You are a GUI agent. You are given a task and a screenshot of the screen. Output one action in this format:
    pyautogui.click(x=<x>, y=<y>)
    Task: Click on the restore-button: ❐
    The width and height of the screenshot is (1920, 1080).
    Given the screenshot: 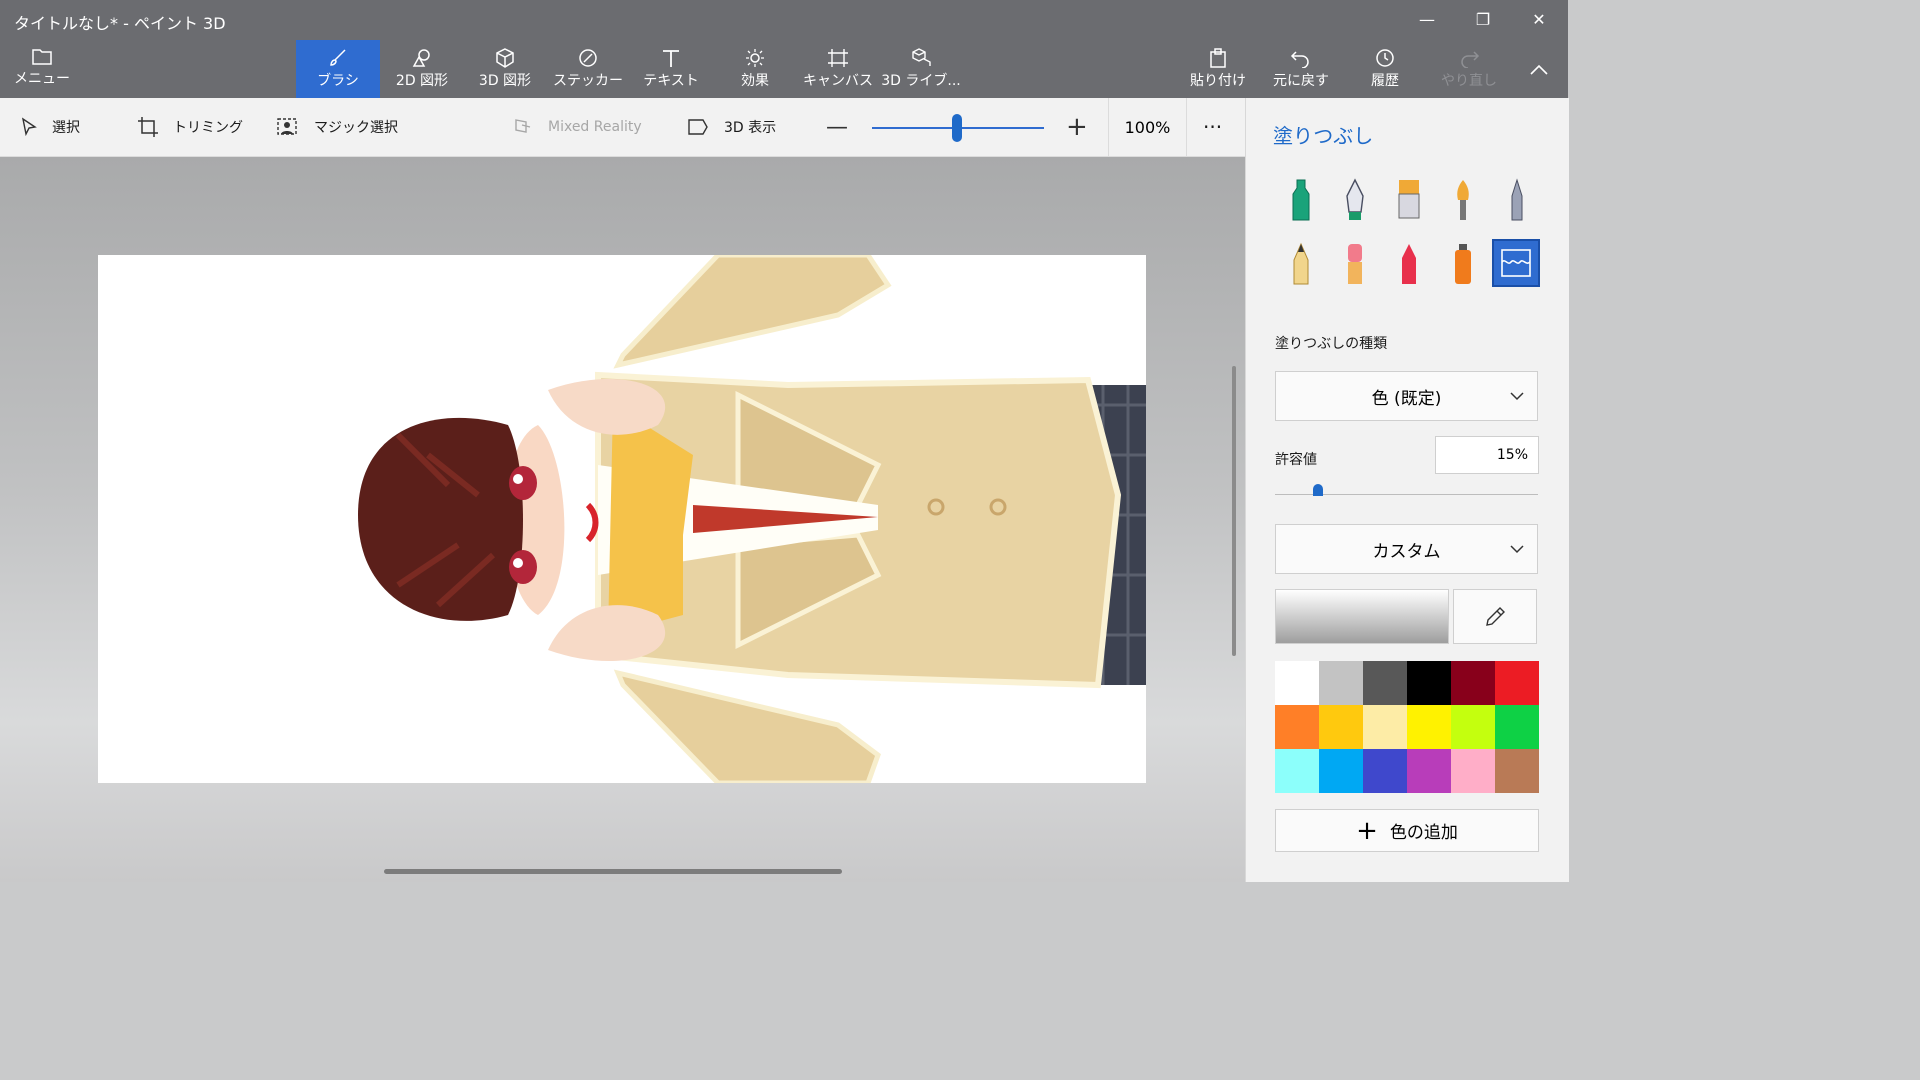 What is the action you would take?
    pyautogui.click(x=1483, y=20)
    